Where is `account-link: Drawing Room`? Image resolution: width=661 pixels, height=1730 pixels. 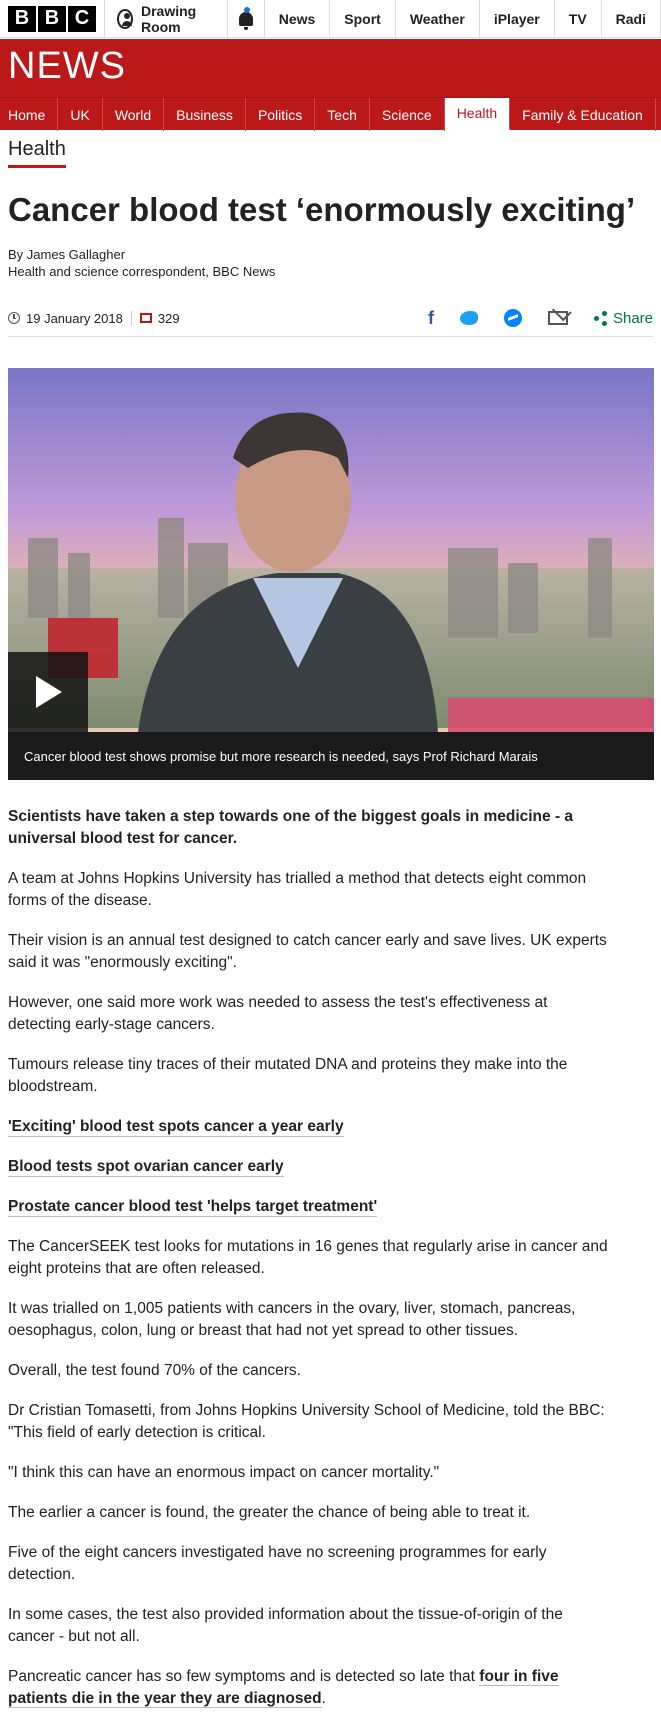
account-link: Drawing Room is located at coordinates (166, 18).